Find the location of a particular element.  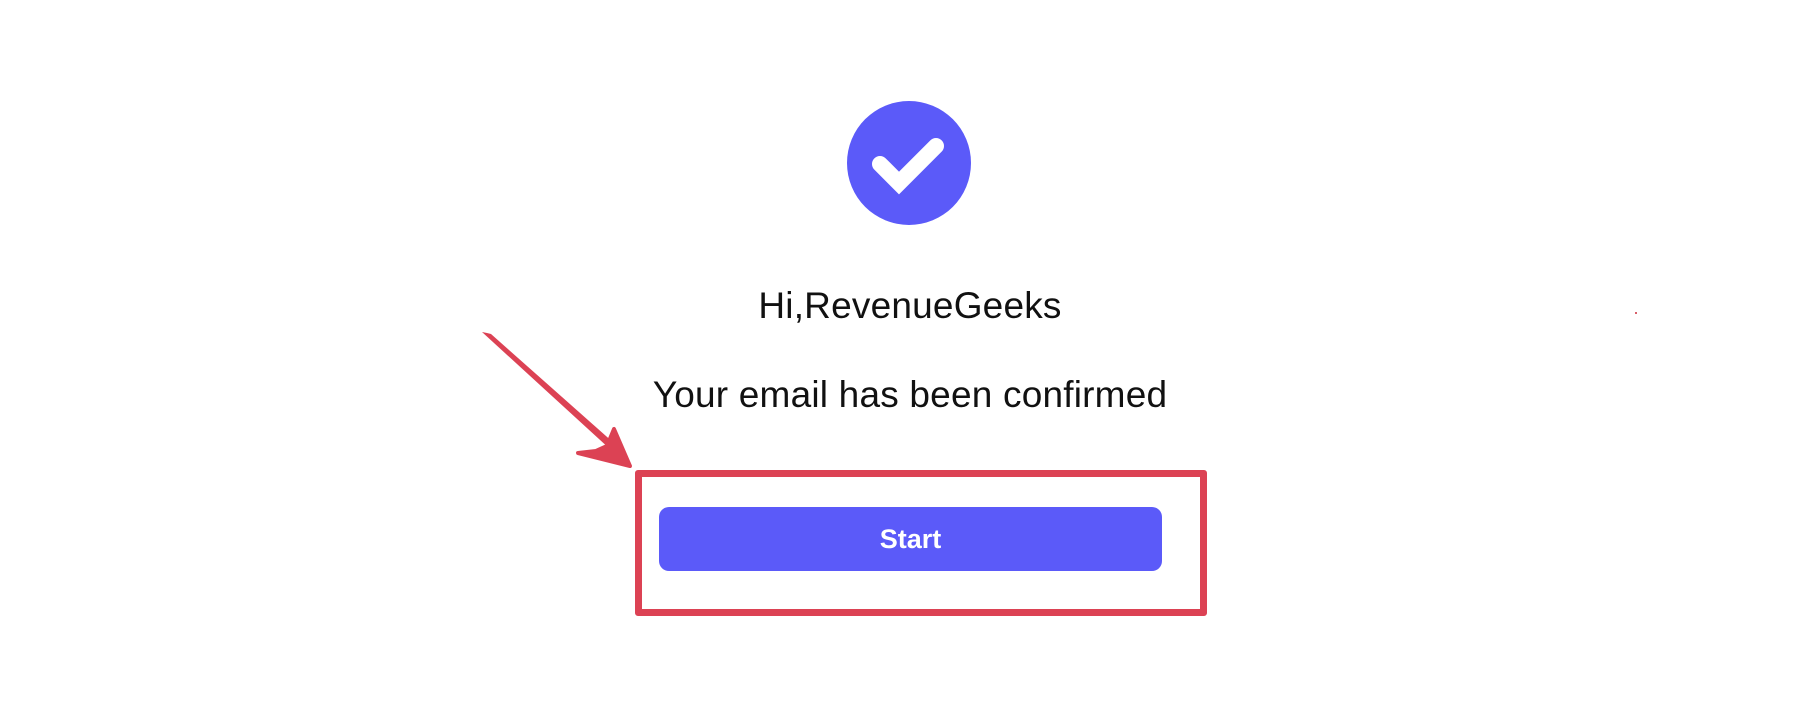

red-arrow-icon is located at coordinates (557, 400).